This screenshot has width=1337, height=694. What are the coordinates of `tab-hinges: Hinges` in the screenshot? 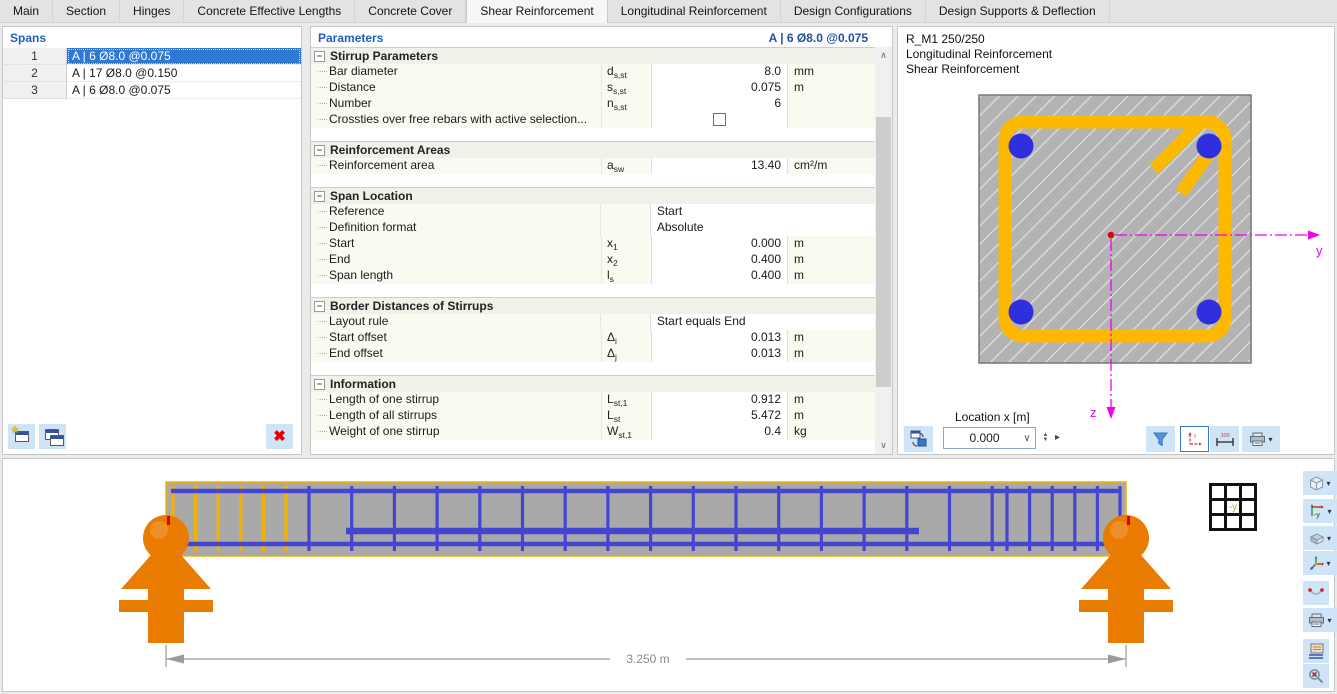 It's located at (152, 11).